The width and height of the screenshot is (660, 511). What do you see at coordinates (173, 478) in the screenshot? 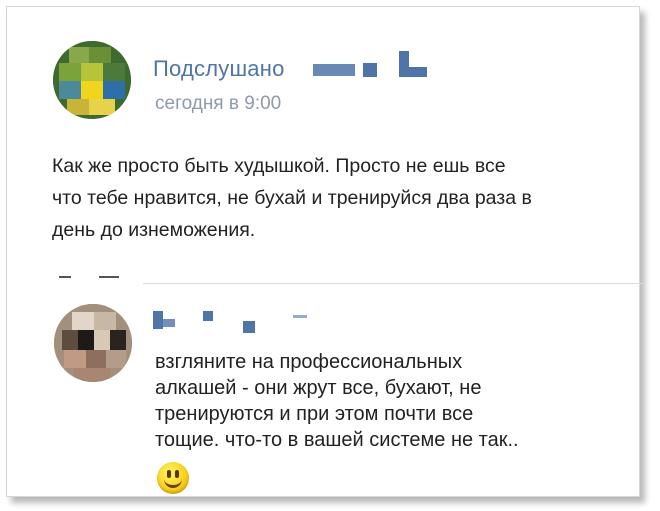
I see `smiley-face-icon` at bounding box center [173, 478].